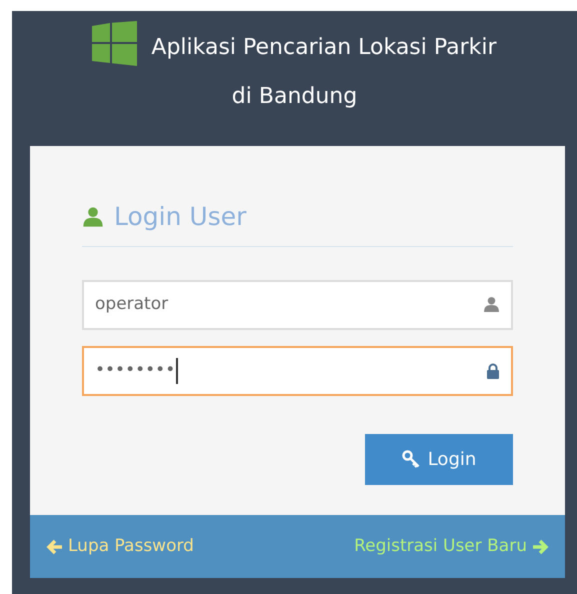 The height and width of the screenshot is (594, 577). What do you see at coordinates (132, 304) in the screenshot?
I see `field-value: operator` at bounding box center [132, 304].